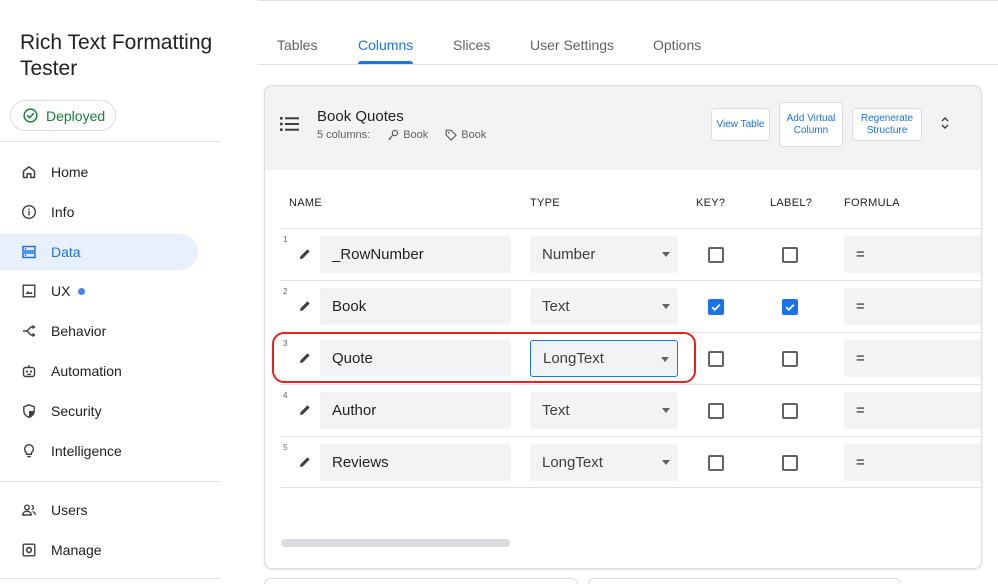  I want to click on regenerate-structure-button: Regenerate Structure, so click(887, 124).